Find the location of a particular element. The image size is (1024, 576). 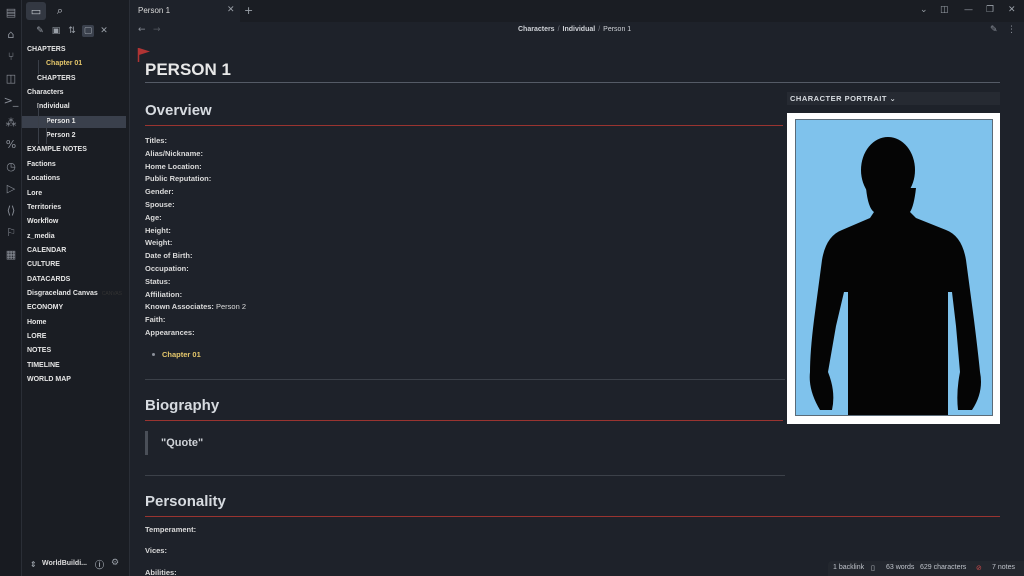

overview-field: Age: is located at coordinates (153, 217).